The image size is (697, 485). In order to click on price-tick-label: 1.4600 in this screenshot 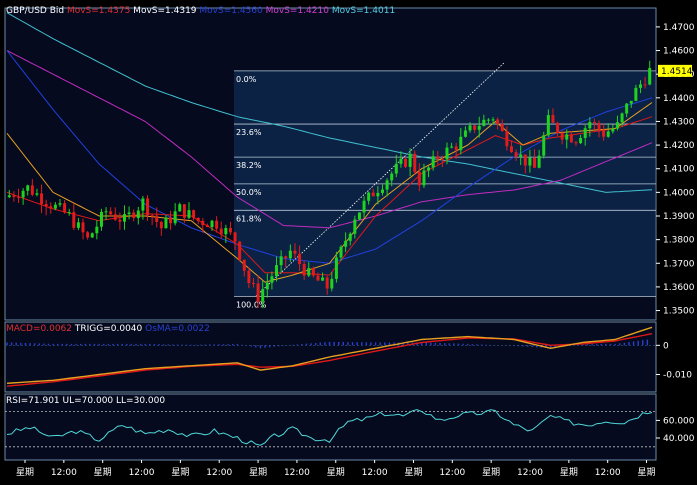, I will do `click(679, 52)`.